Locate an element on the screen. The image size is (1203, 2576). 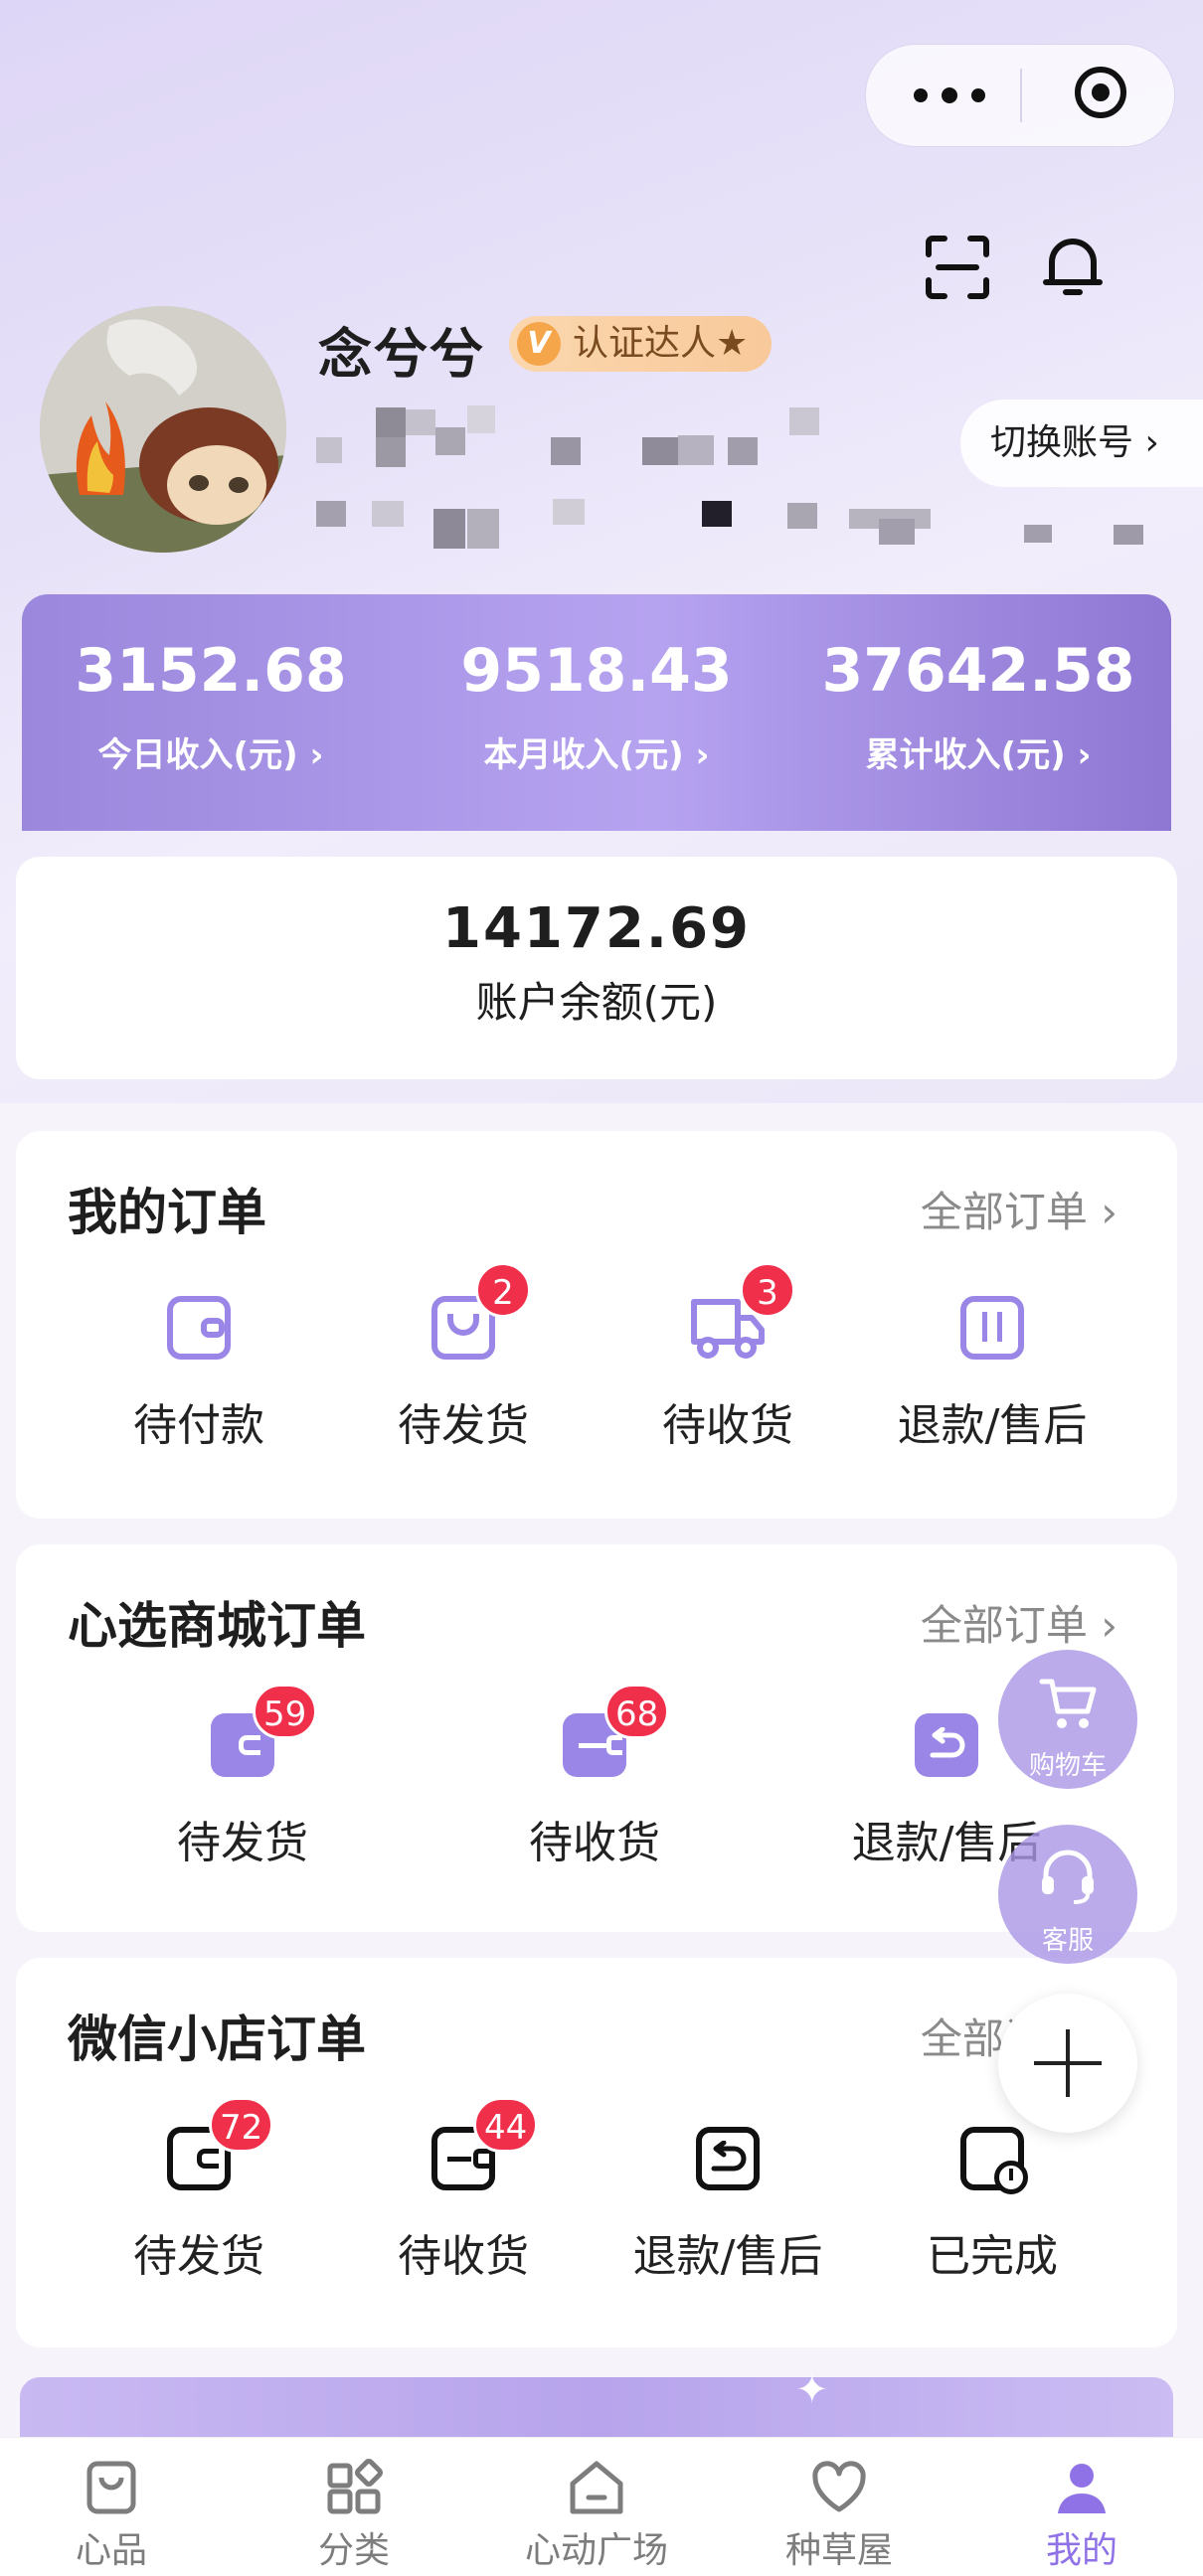
wx-orders-title: 微信小店订单 is located at coordinates (217, 2039).